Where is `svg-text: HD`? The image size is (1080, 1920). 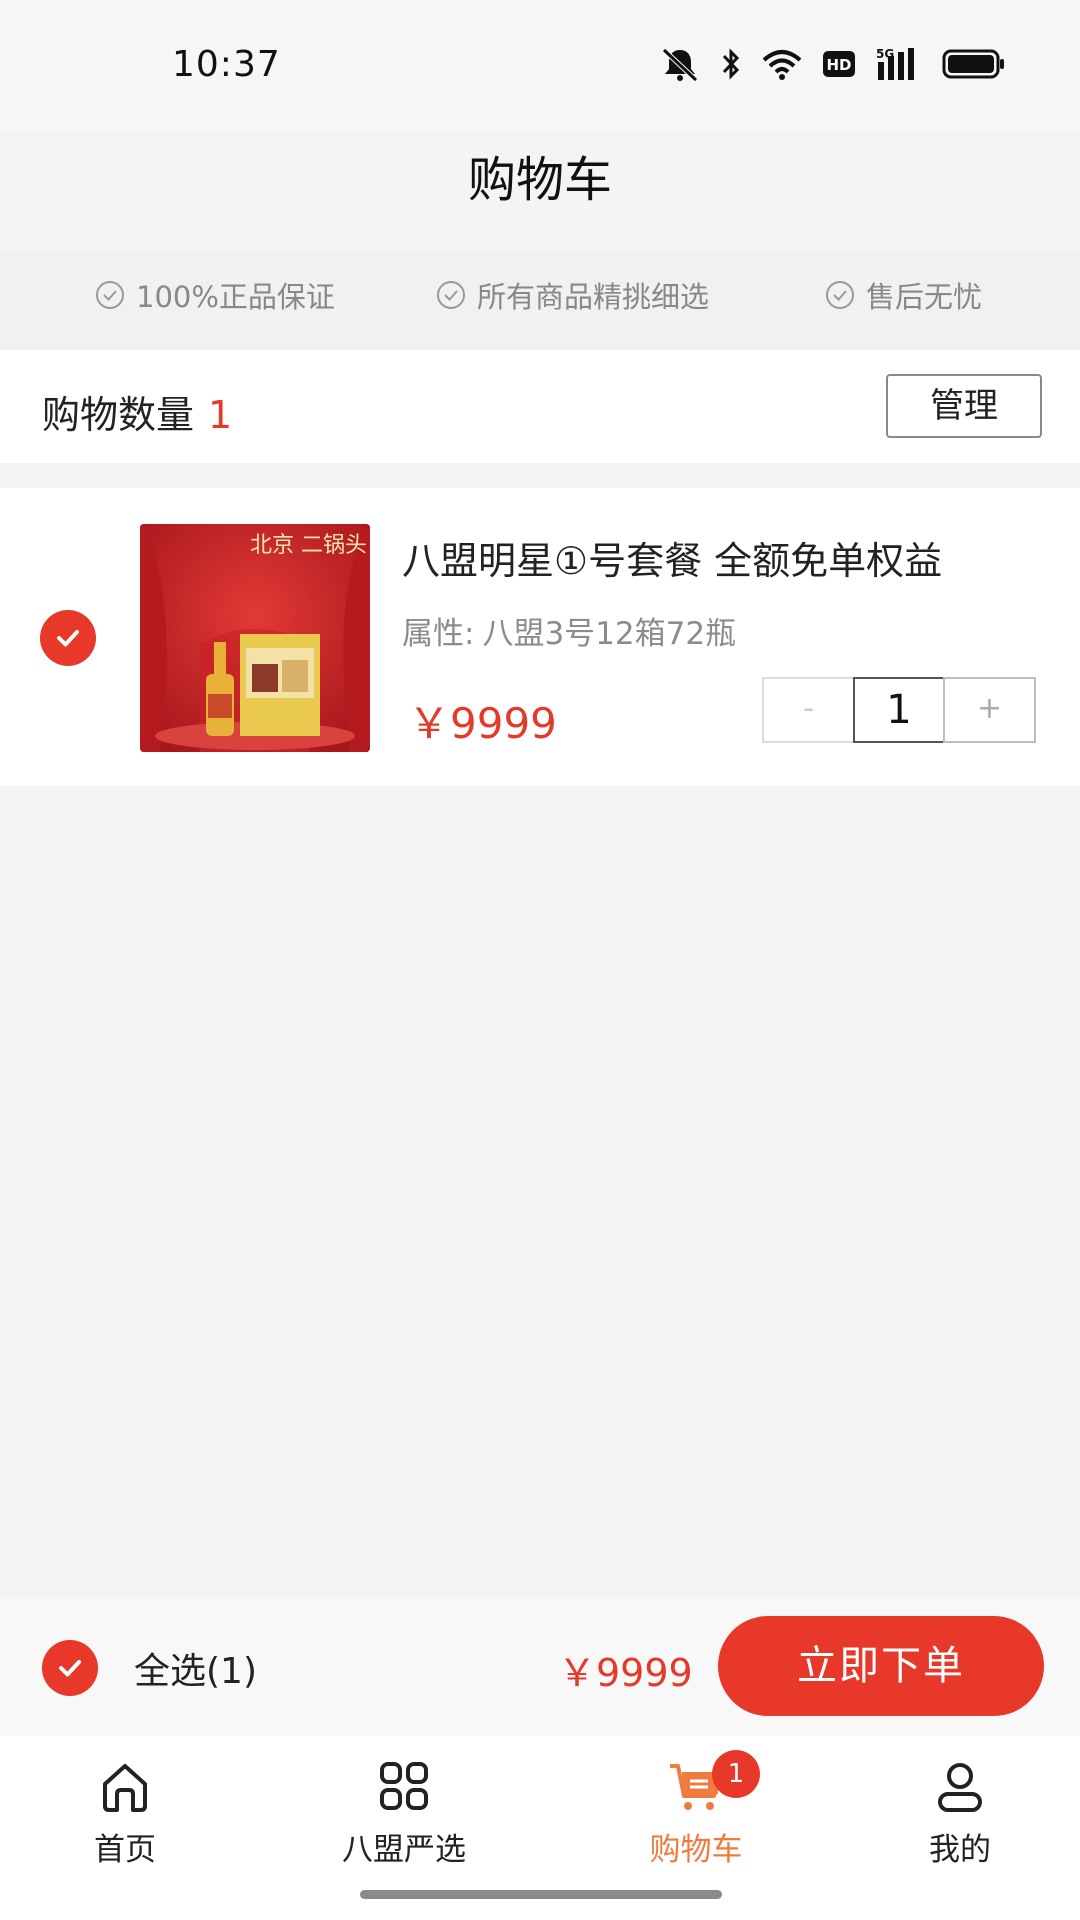
svg-text: HD is located at coordinates (838, 65).